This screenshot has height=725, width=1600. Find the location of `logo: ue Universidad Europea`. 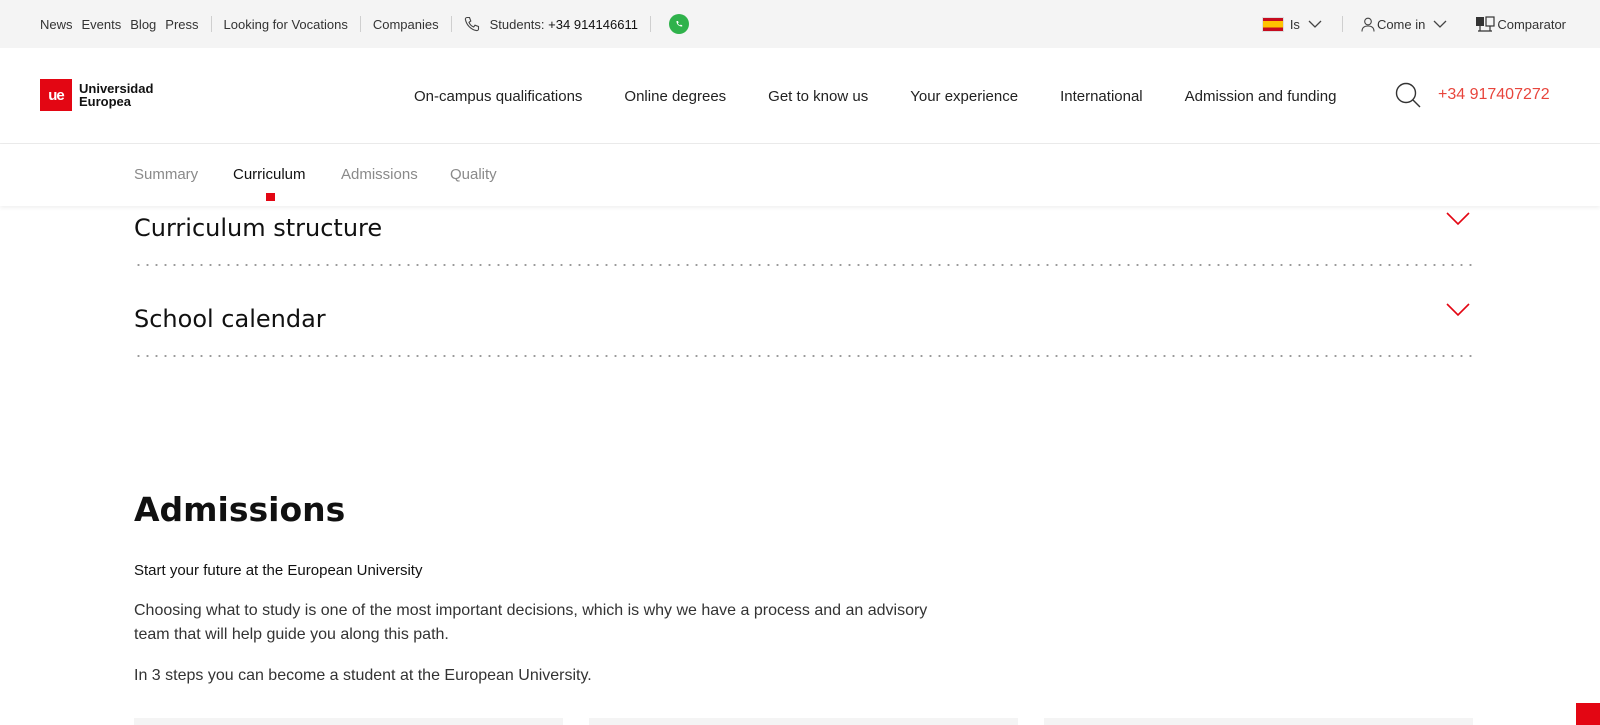

logo: ue Universidad Europea is located at coordinates (96, 95).